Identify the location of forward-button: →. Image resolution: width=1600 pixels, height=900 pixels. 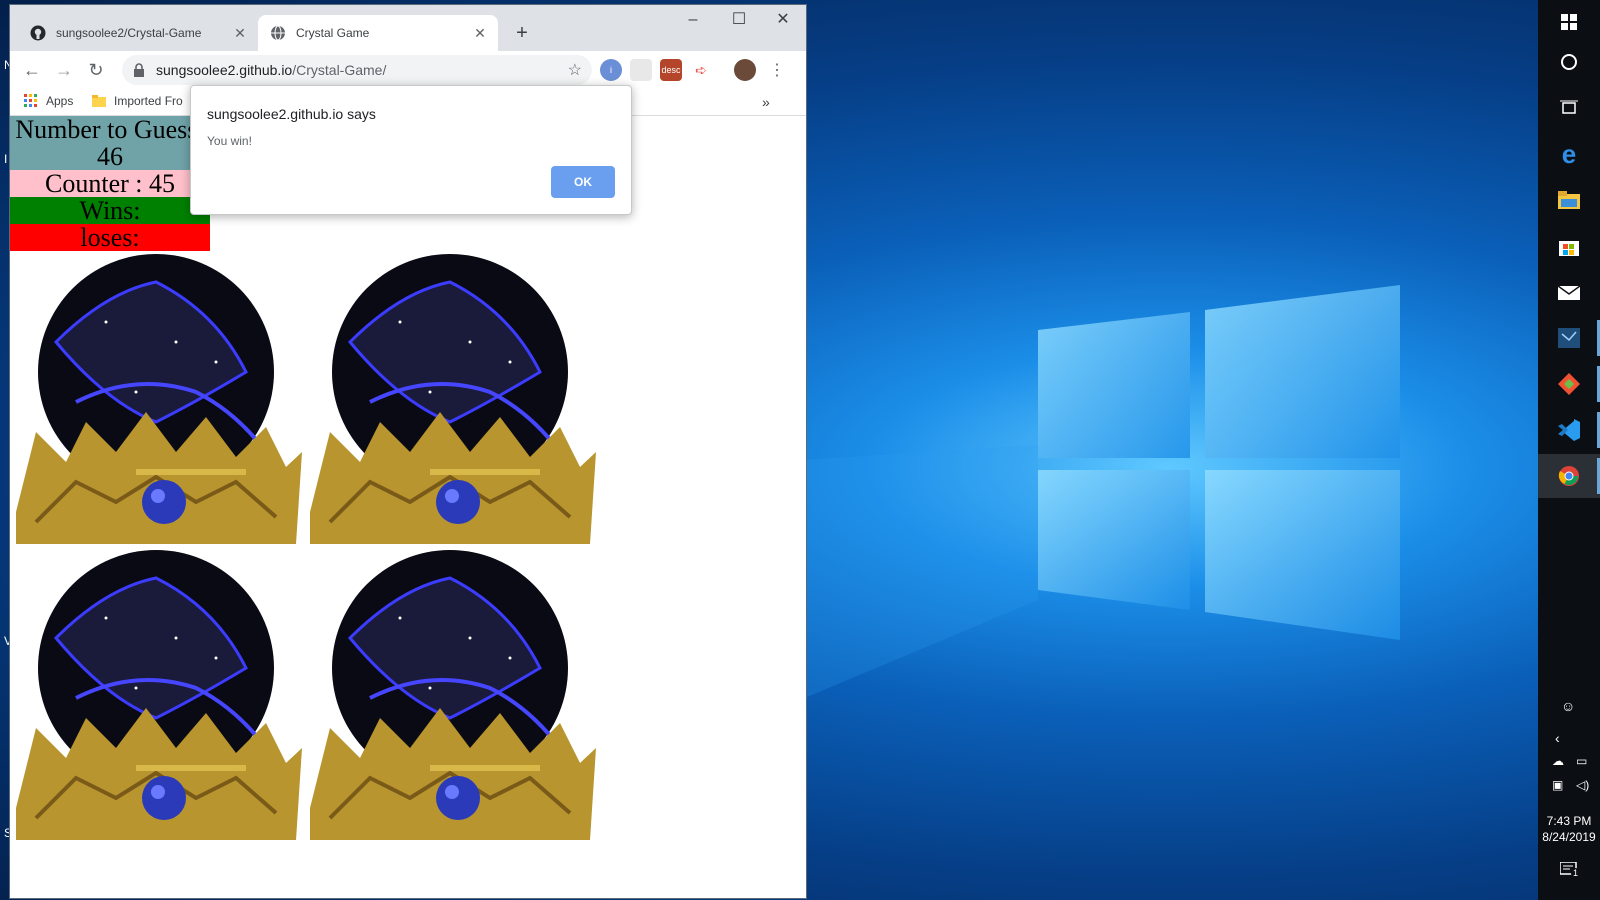
(64, 70).